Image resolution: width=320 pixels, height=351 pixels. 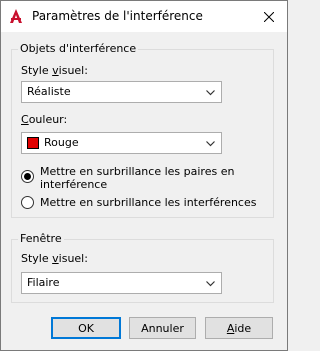 What do you see at coordinates (121, 92) in the screenshot?
I see `visual-style-dropdown: Réaliste` at bounding box center [121, 92].